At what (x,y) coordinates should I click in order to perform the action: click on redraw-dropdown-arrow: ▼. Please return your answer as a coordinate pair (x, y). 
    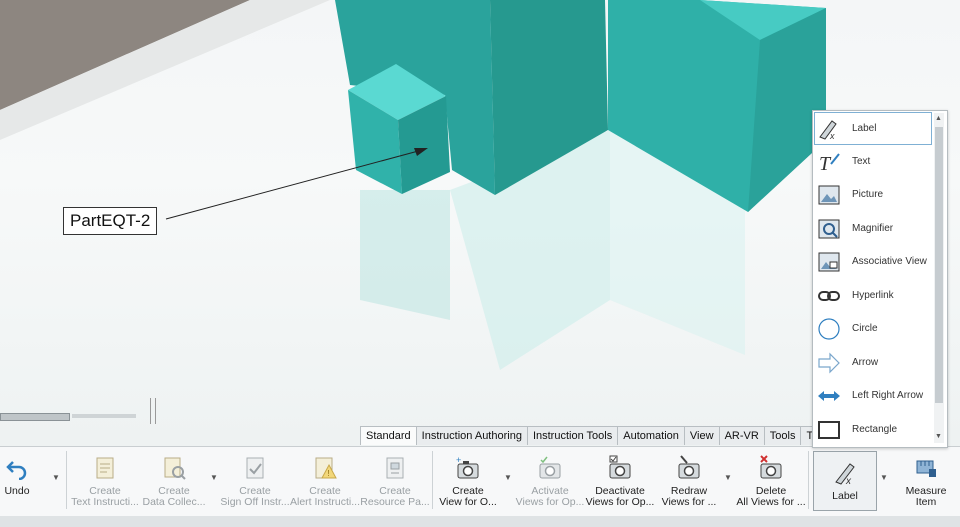
    Looking at the image, I should click on (728, 477).